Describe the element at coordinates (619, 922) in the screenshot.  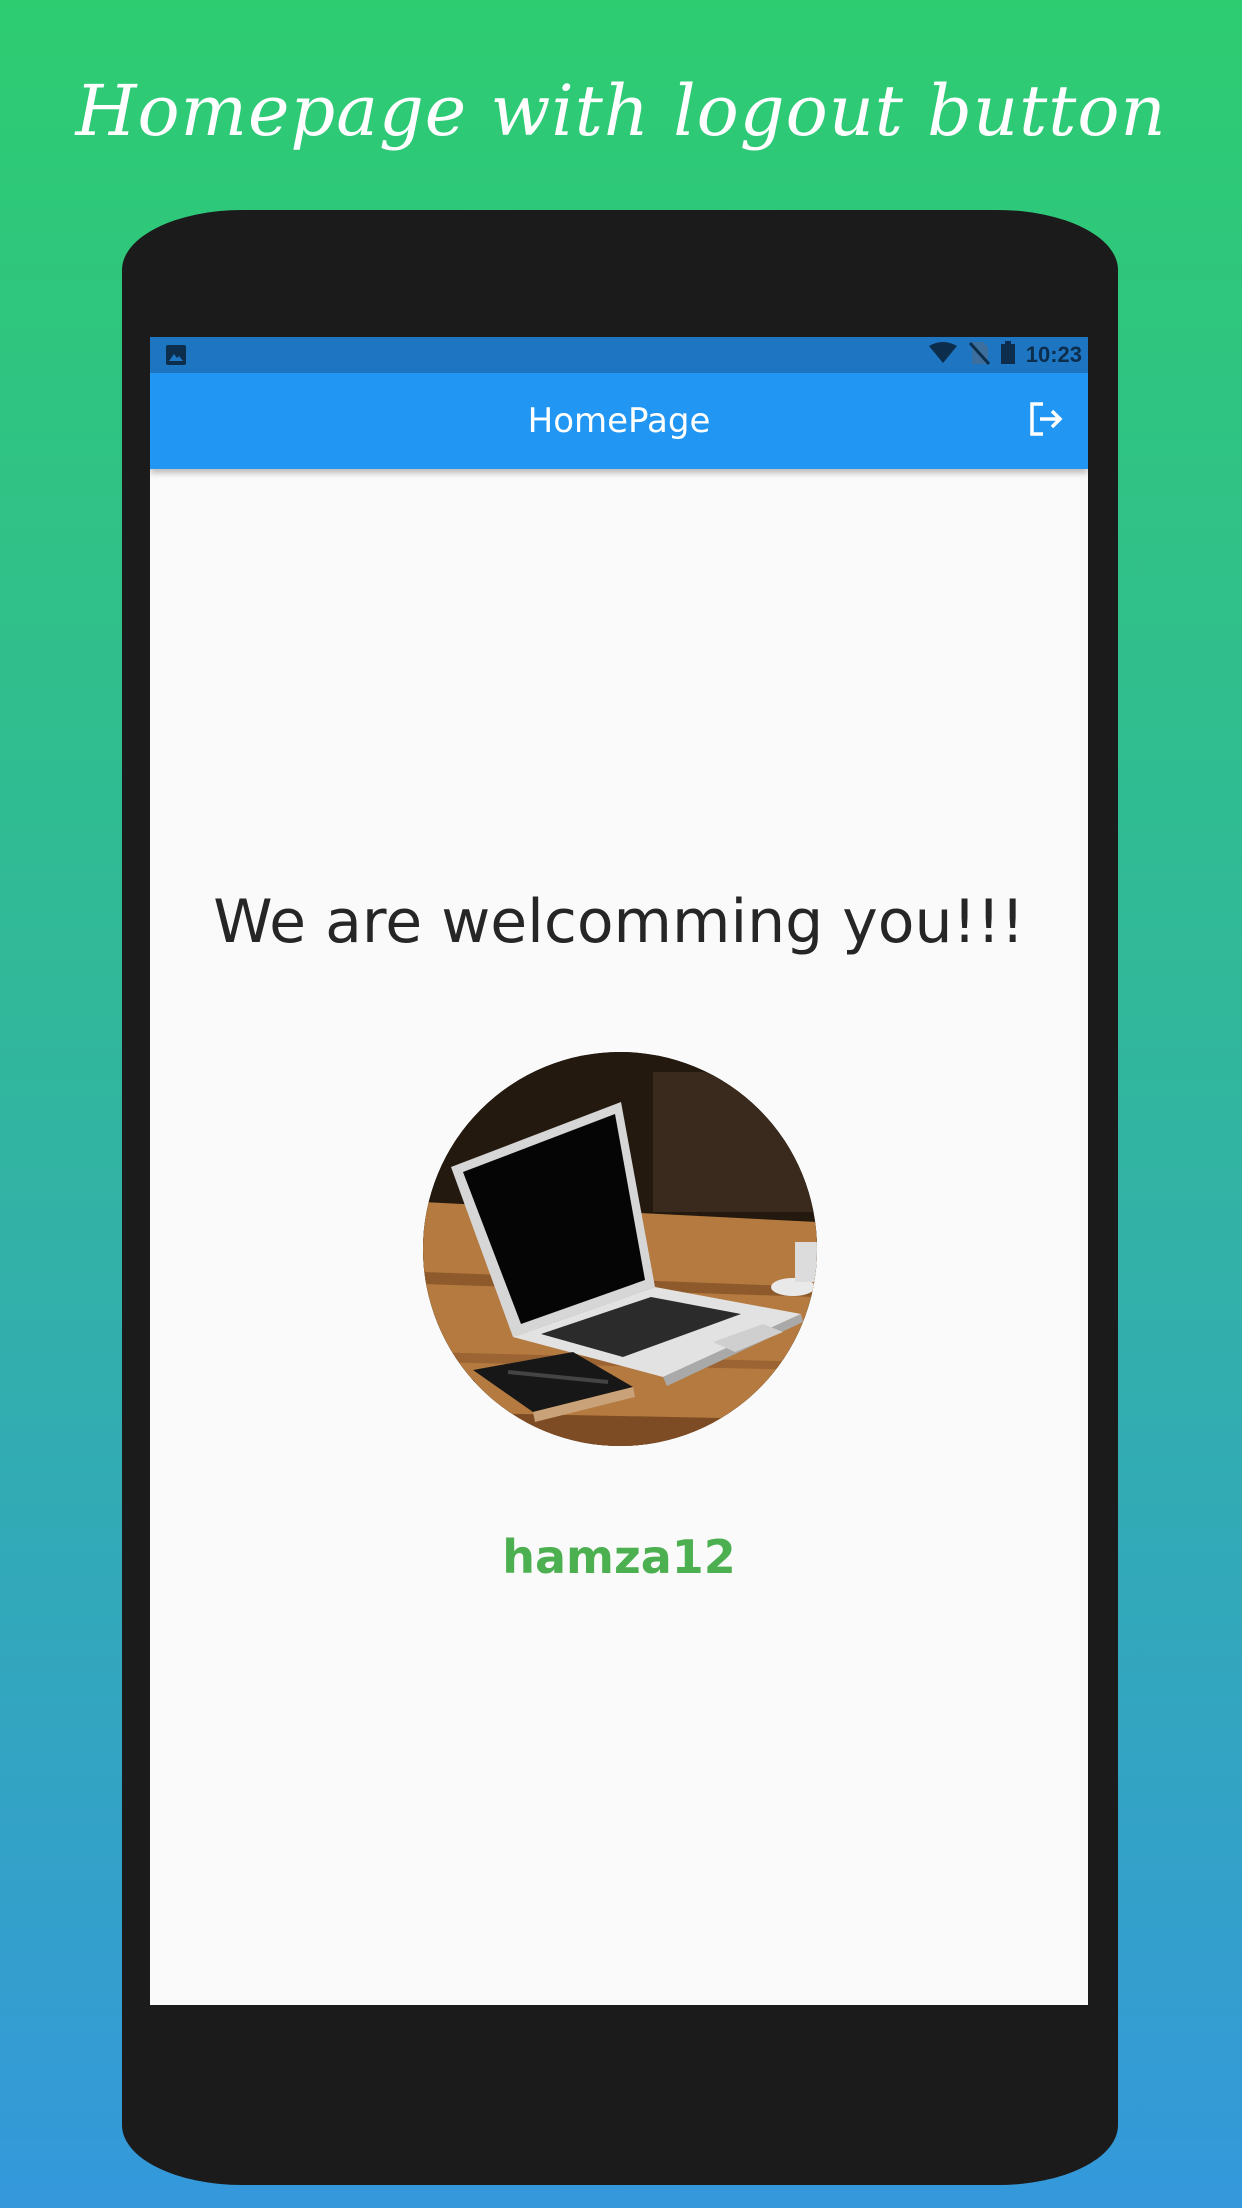
I see `welcome-message: We are welcomming you!!!` at that location.